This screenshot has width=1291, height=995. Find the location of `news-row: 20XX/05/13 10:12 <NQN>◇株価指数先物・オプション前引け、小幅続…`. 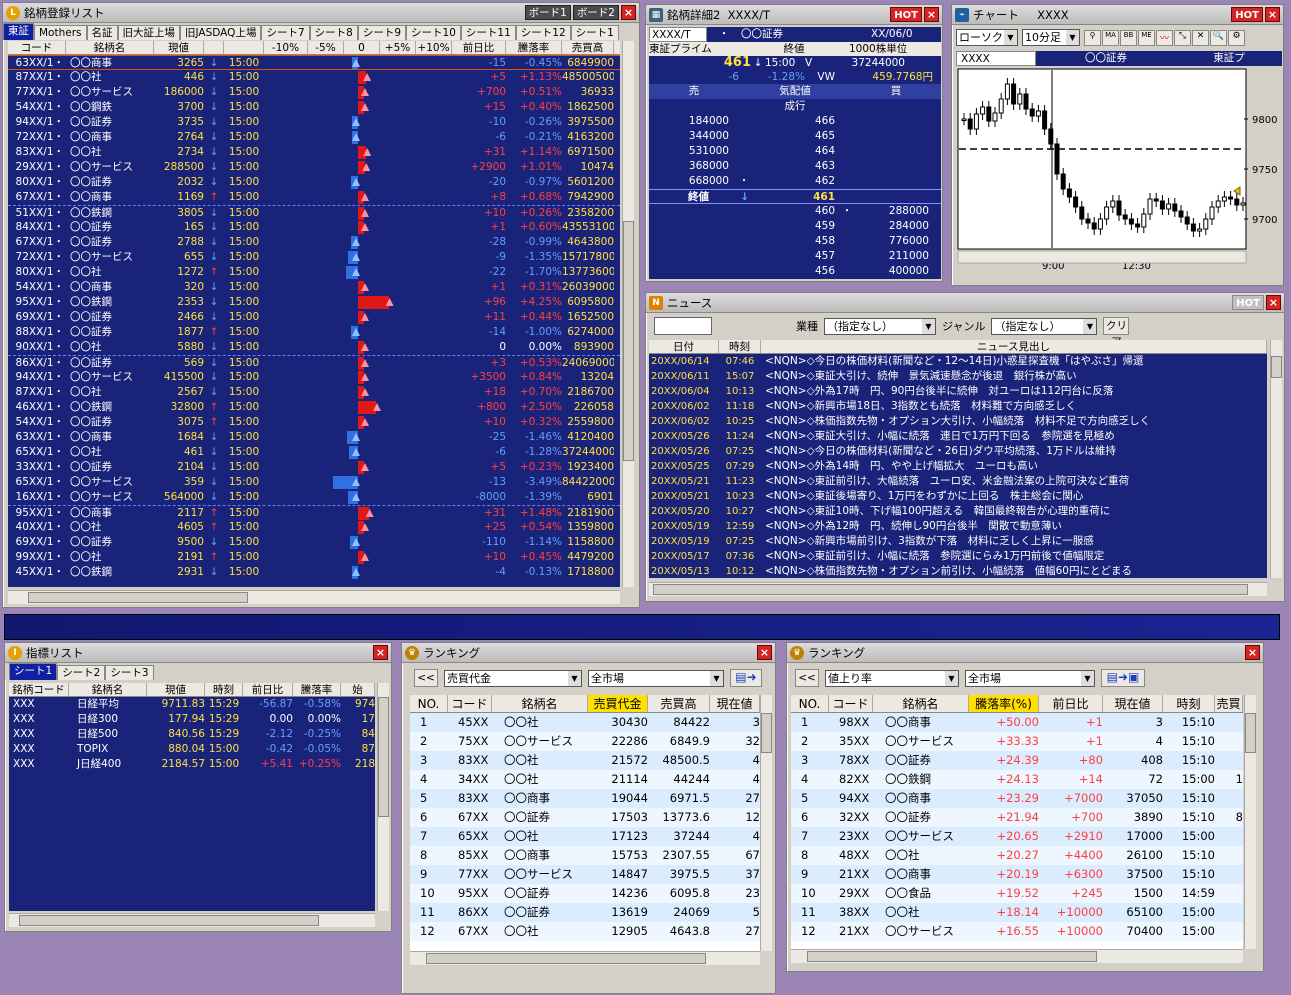

news-row: 20XX/05/13 10:12 <NQN>◇株価指数先物・オプション前引け、小幅続… is located at coordinates (958, 571).